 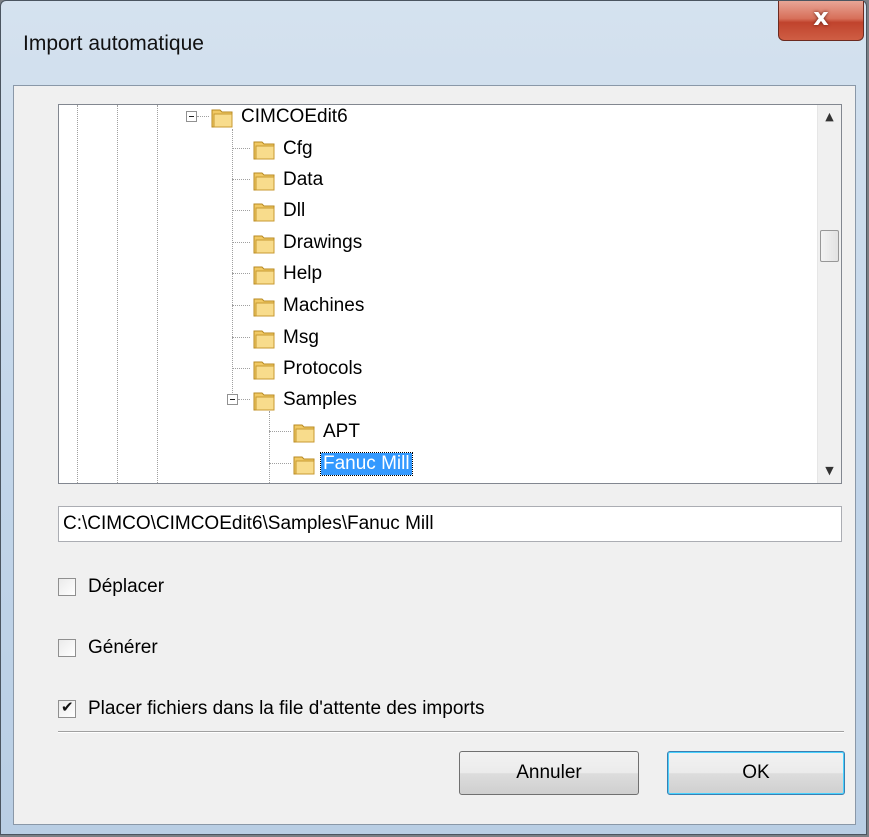 What do you see at coordinates (301, 337) in the screenshot?
I see `tree-node-label: Msg` at bounding box center [301, 337].